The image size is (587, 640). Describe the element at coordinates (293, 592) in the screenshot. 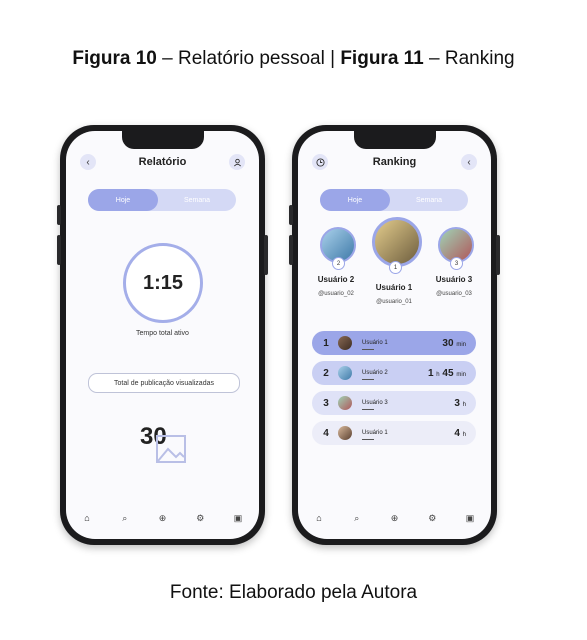

I see `source-caption: Fonte: Elaborado pela Autora` at that location.